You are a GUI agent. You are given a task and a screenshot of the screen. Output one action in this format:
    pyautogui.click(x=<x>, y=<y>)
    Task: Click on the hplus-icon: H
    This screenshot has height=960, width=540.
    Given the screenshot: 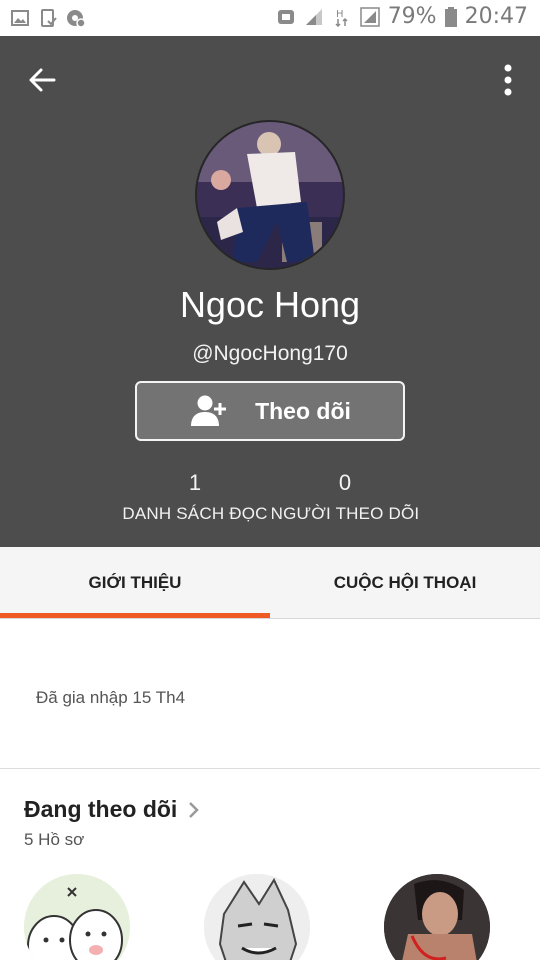 What is the action you would take?
    pyautogui.click(x=341, y=18)
    